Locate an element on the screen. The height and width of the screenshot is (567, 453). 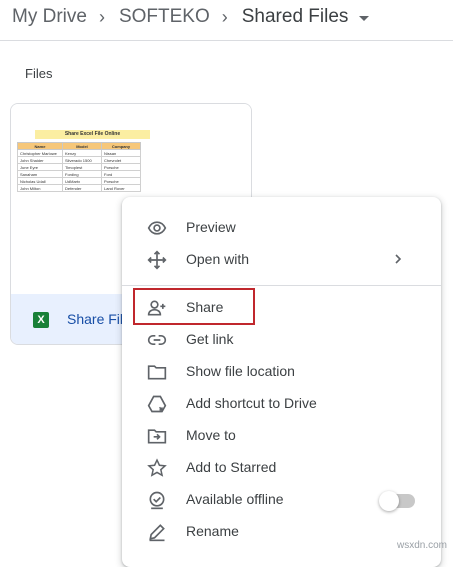
share-highlight-box is located at coordinates (194, 306).